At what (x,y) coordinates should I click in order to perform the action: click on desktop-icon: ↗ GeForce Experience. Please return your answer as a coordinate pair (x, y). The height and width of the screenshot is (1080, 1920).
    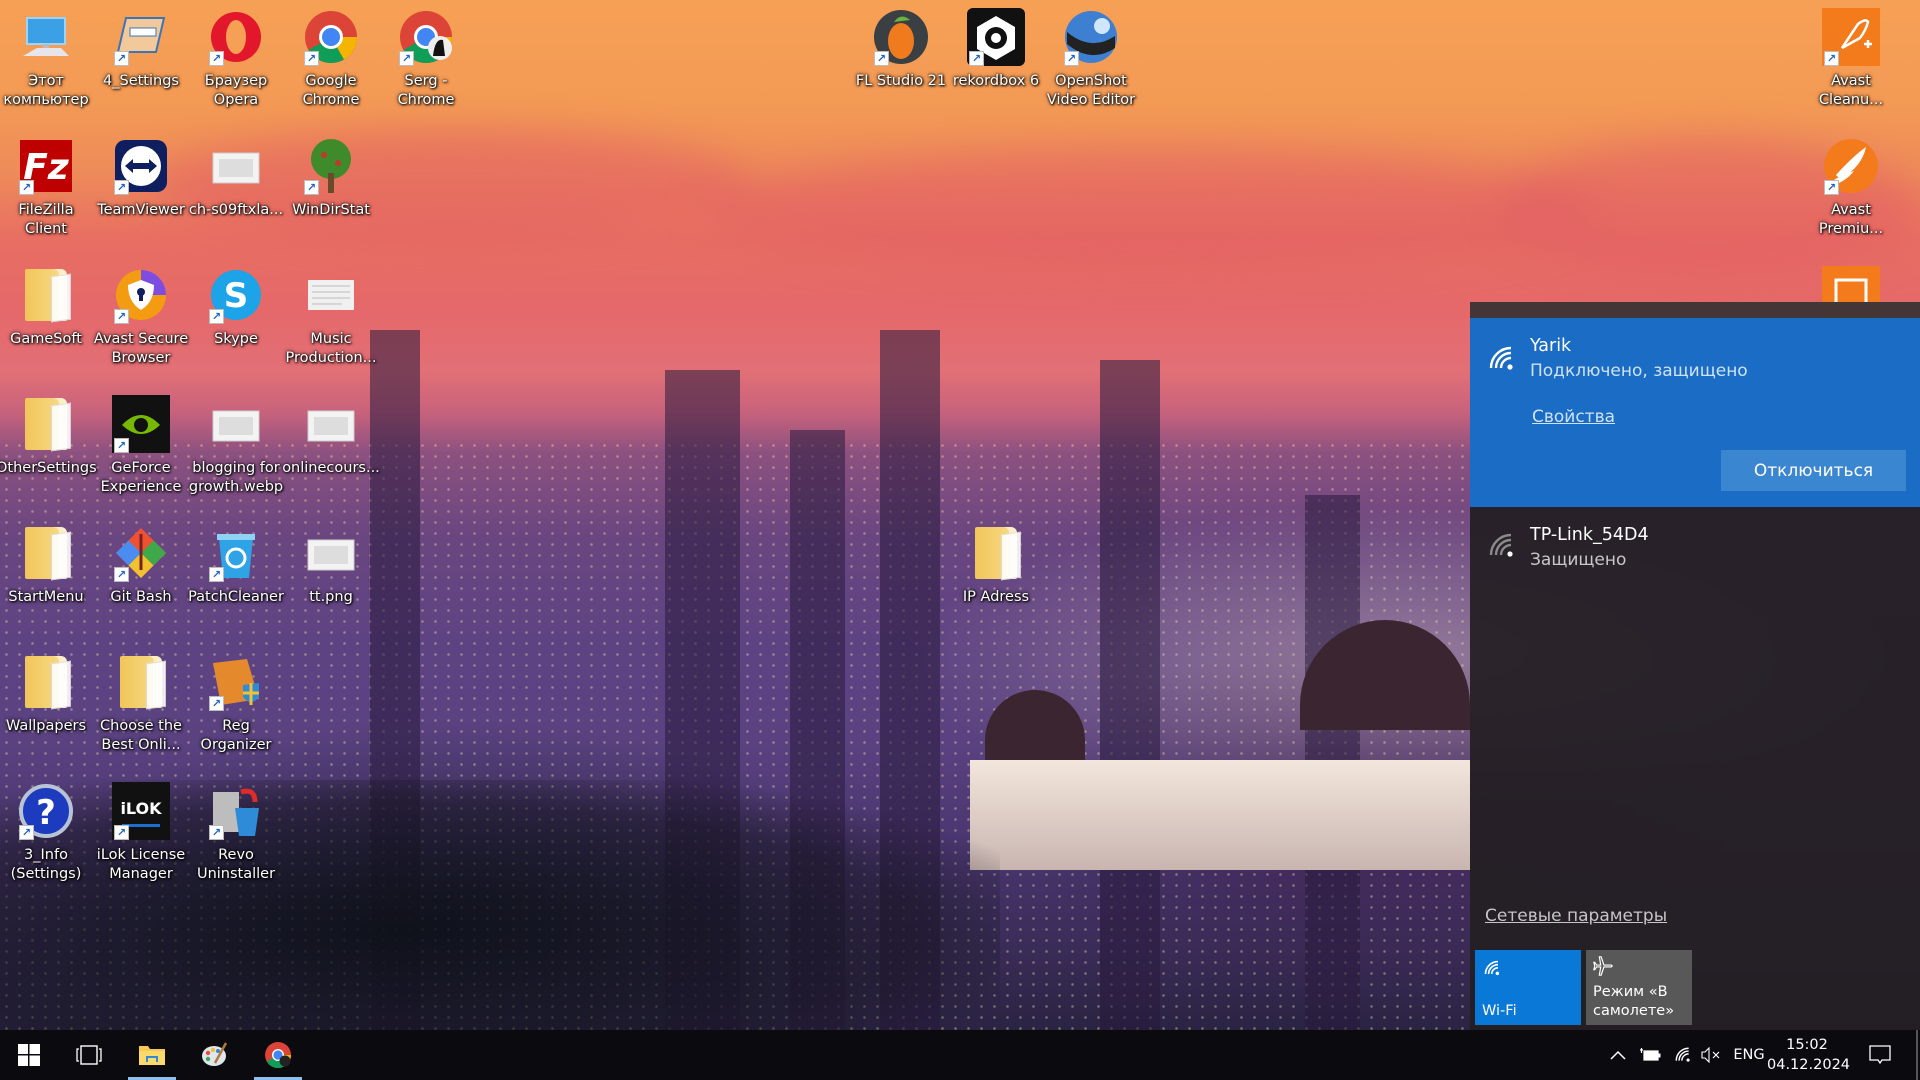
    Looking at the image, I should click on (141, 446).